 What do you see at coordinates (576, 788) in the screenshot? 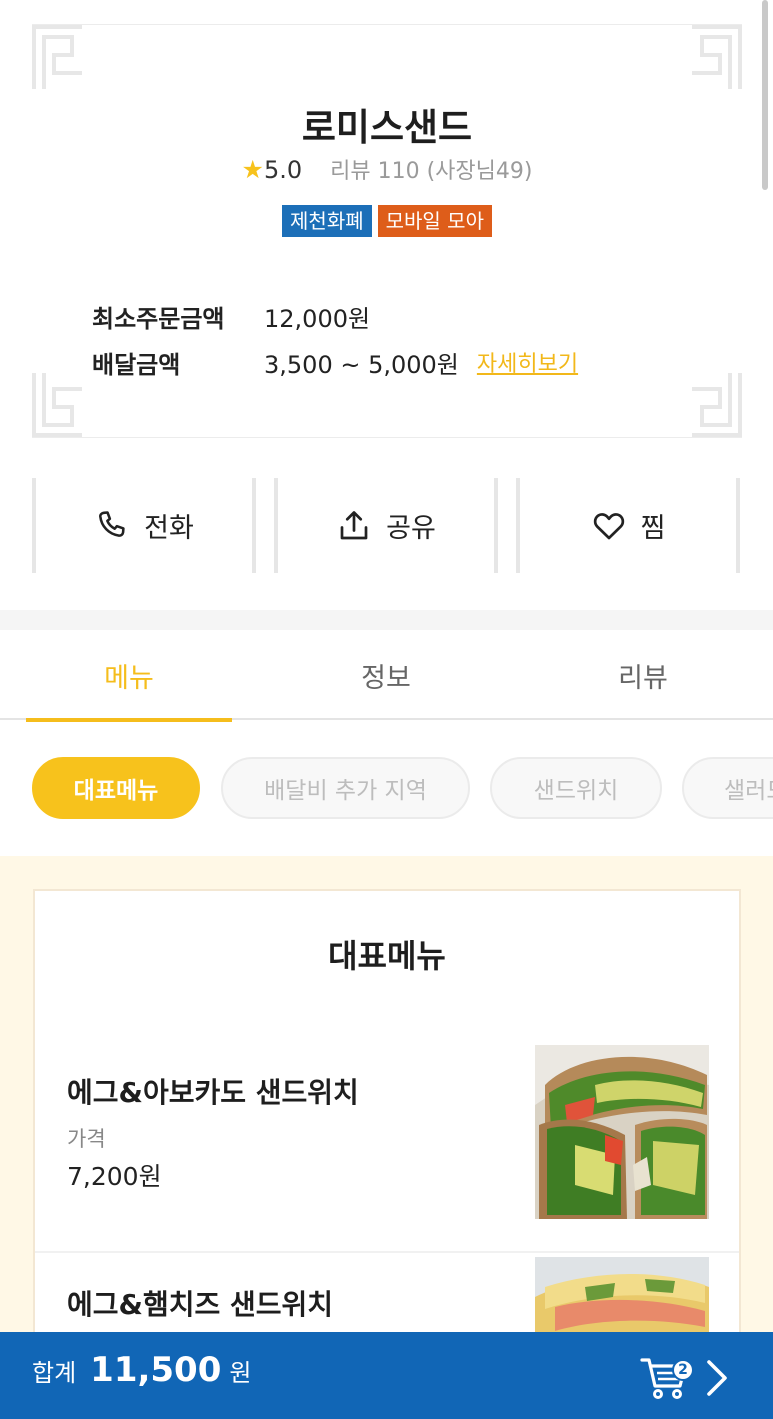
I see `chip-sandwich: 샌드위치` at bounding box center [576, 788].